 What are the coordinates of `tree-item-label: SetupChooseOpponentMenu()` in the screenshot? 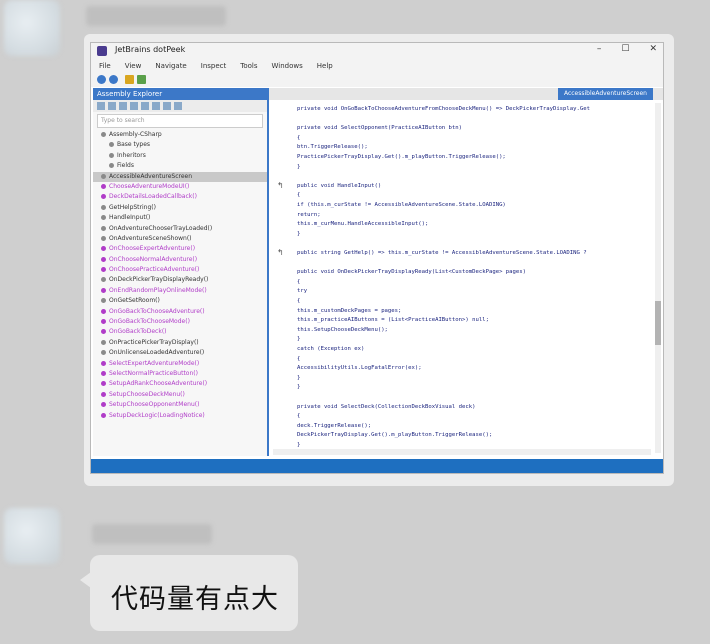 It's located at (154, 405).